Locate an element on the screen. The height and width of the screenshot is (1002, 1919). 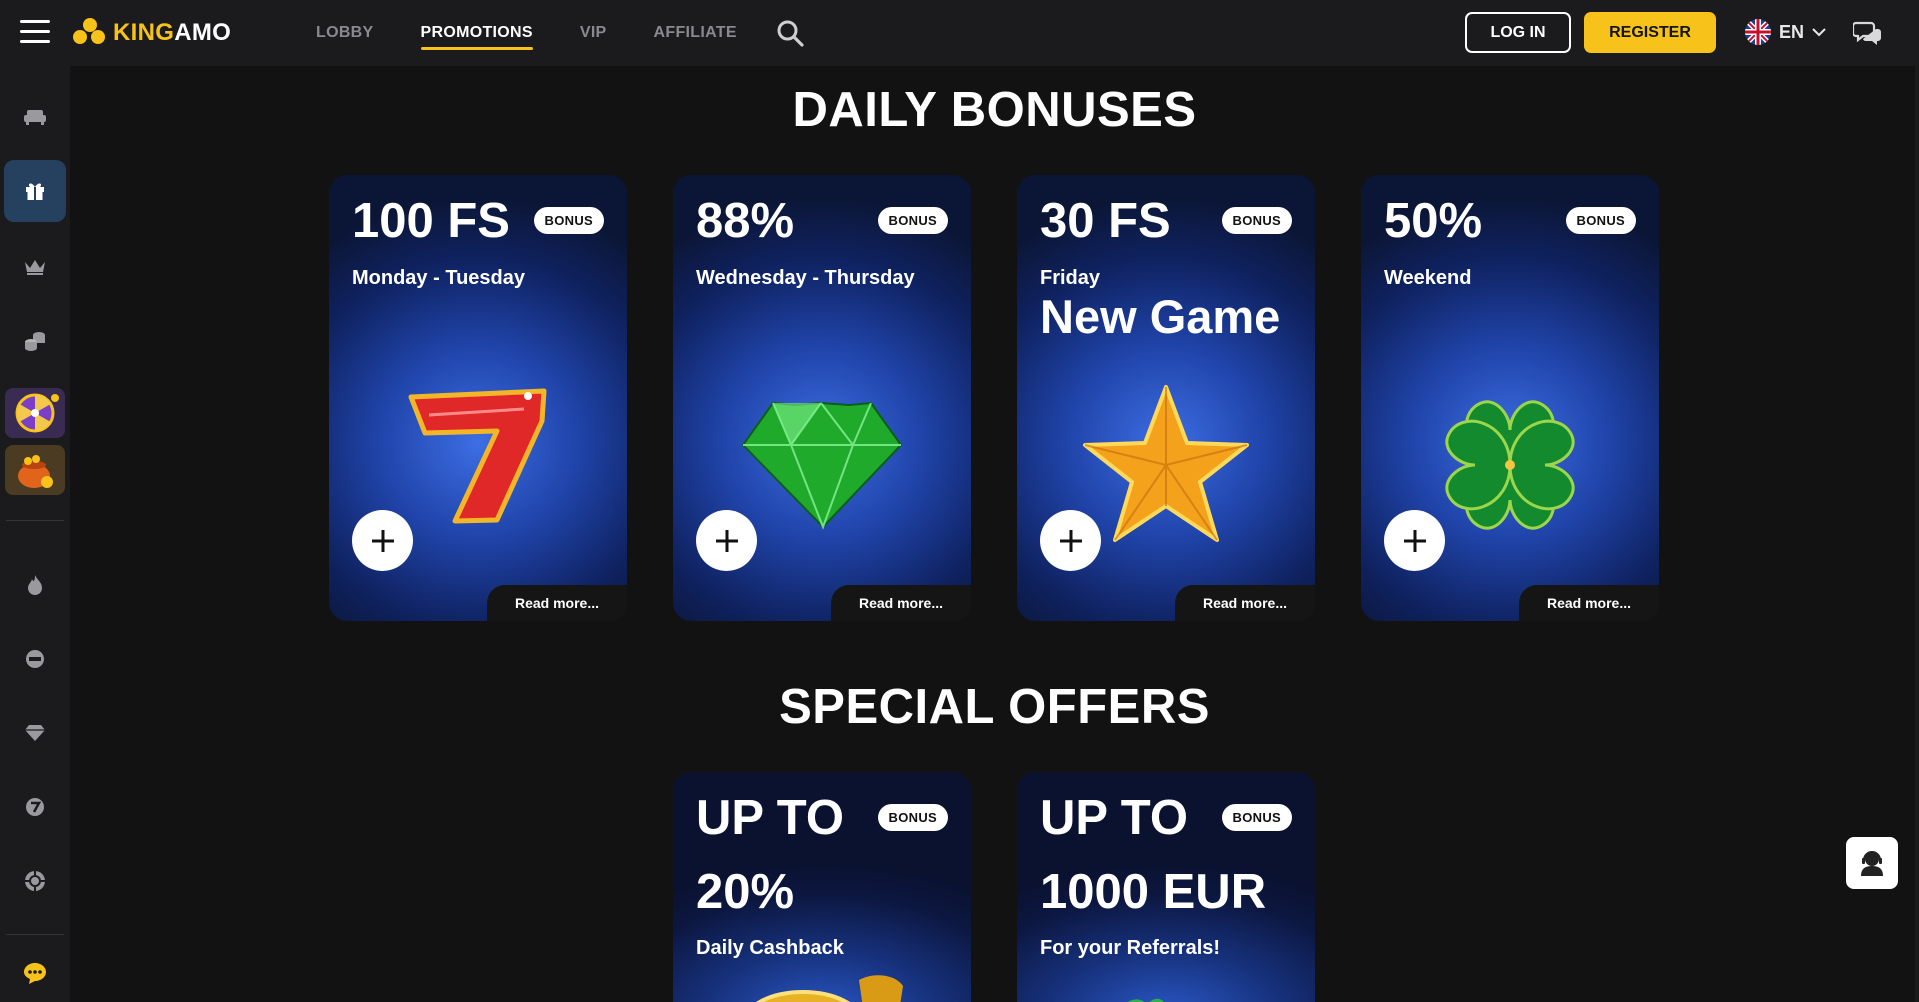
bonus-value: 88% is located at coordinates (745, 221).